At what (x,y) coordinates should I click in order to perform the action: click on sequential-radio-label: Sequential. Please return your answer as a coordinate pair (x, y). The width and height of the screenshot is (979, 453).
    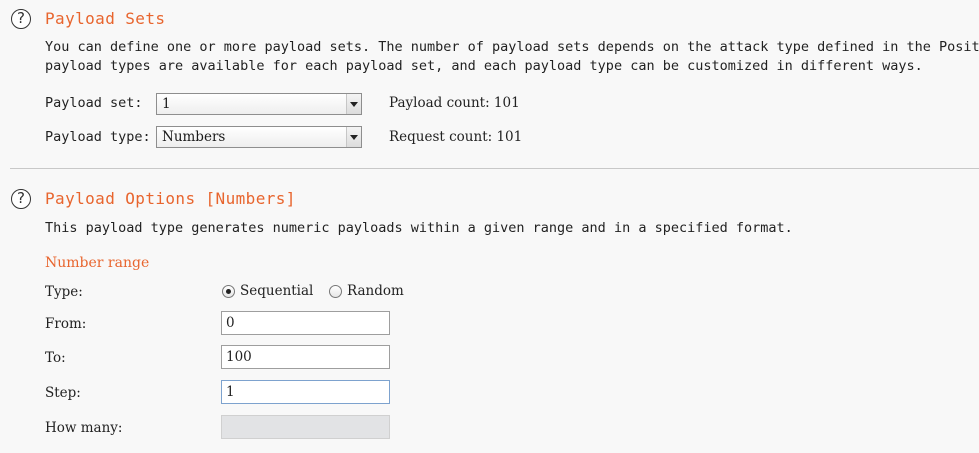
    Looking at the image, I should click on (276, 291).